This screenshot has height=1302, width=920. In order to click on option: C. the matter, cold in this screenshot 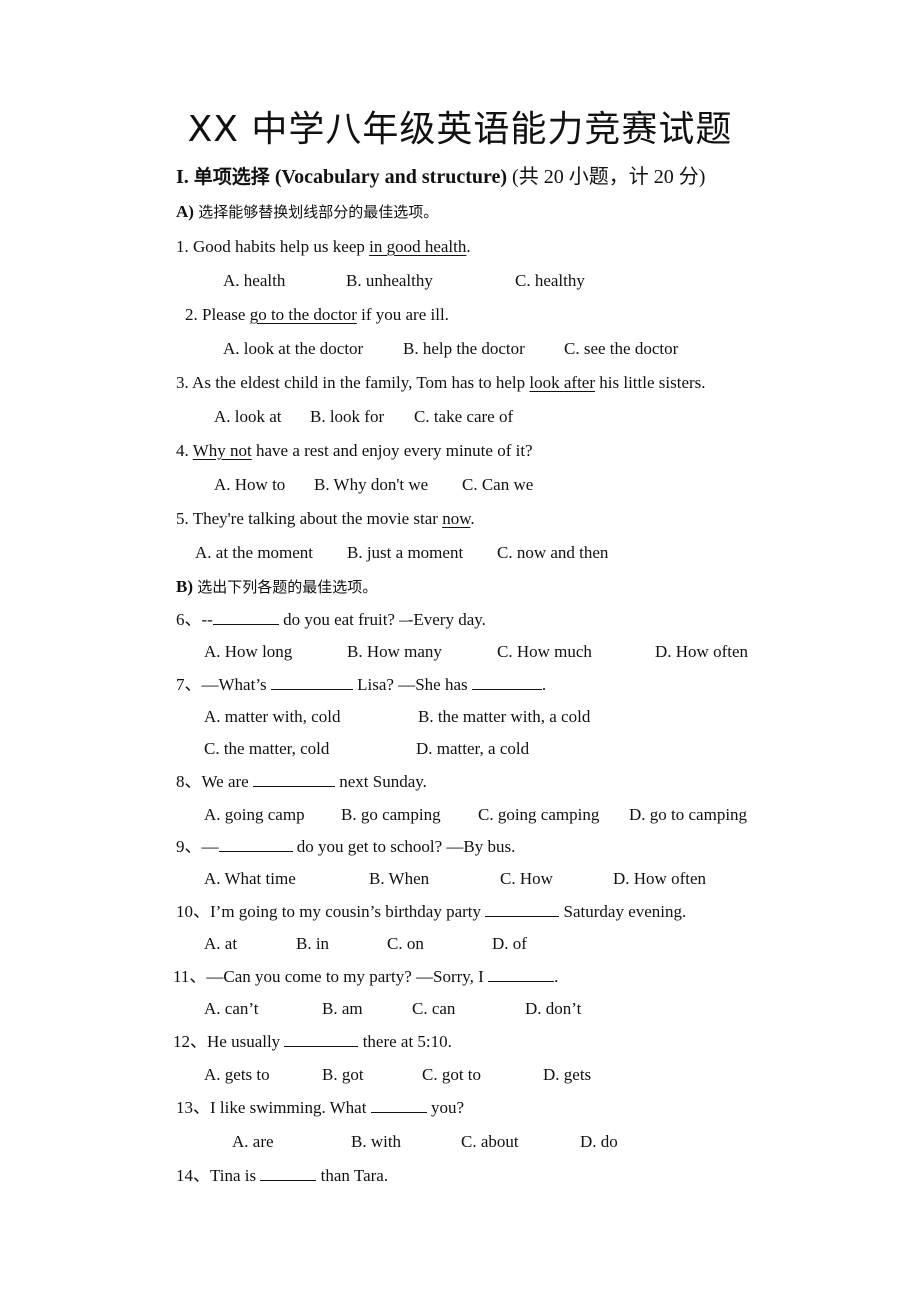, I will do `click(266, 749)`.